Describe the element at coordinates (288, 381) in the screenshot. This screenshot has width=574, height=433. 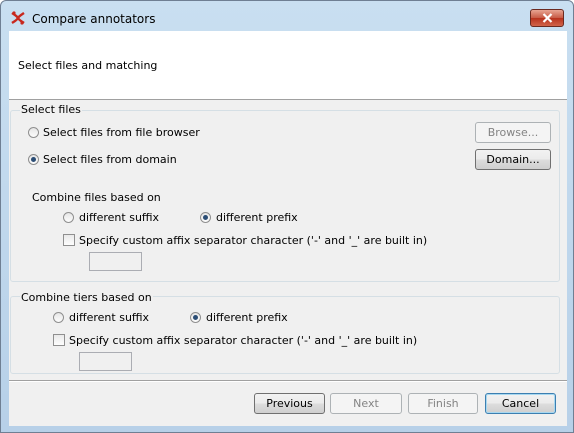
I see `footer-separator` at that location.